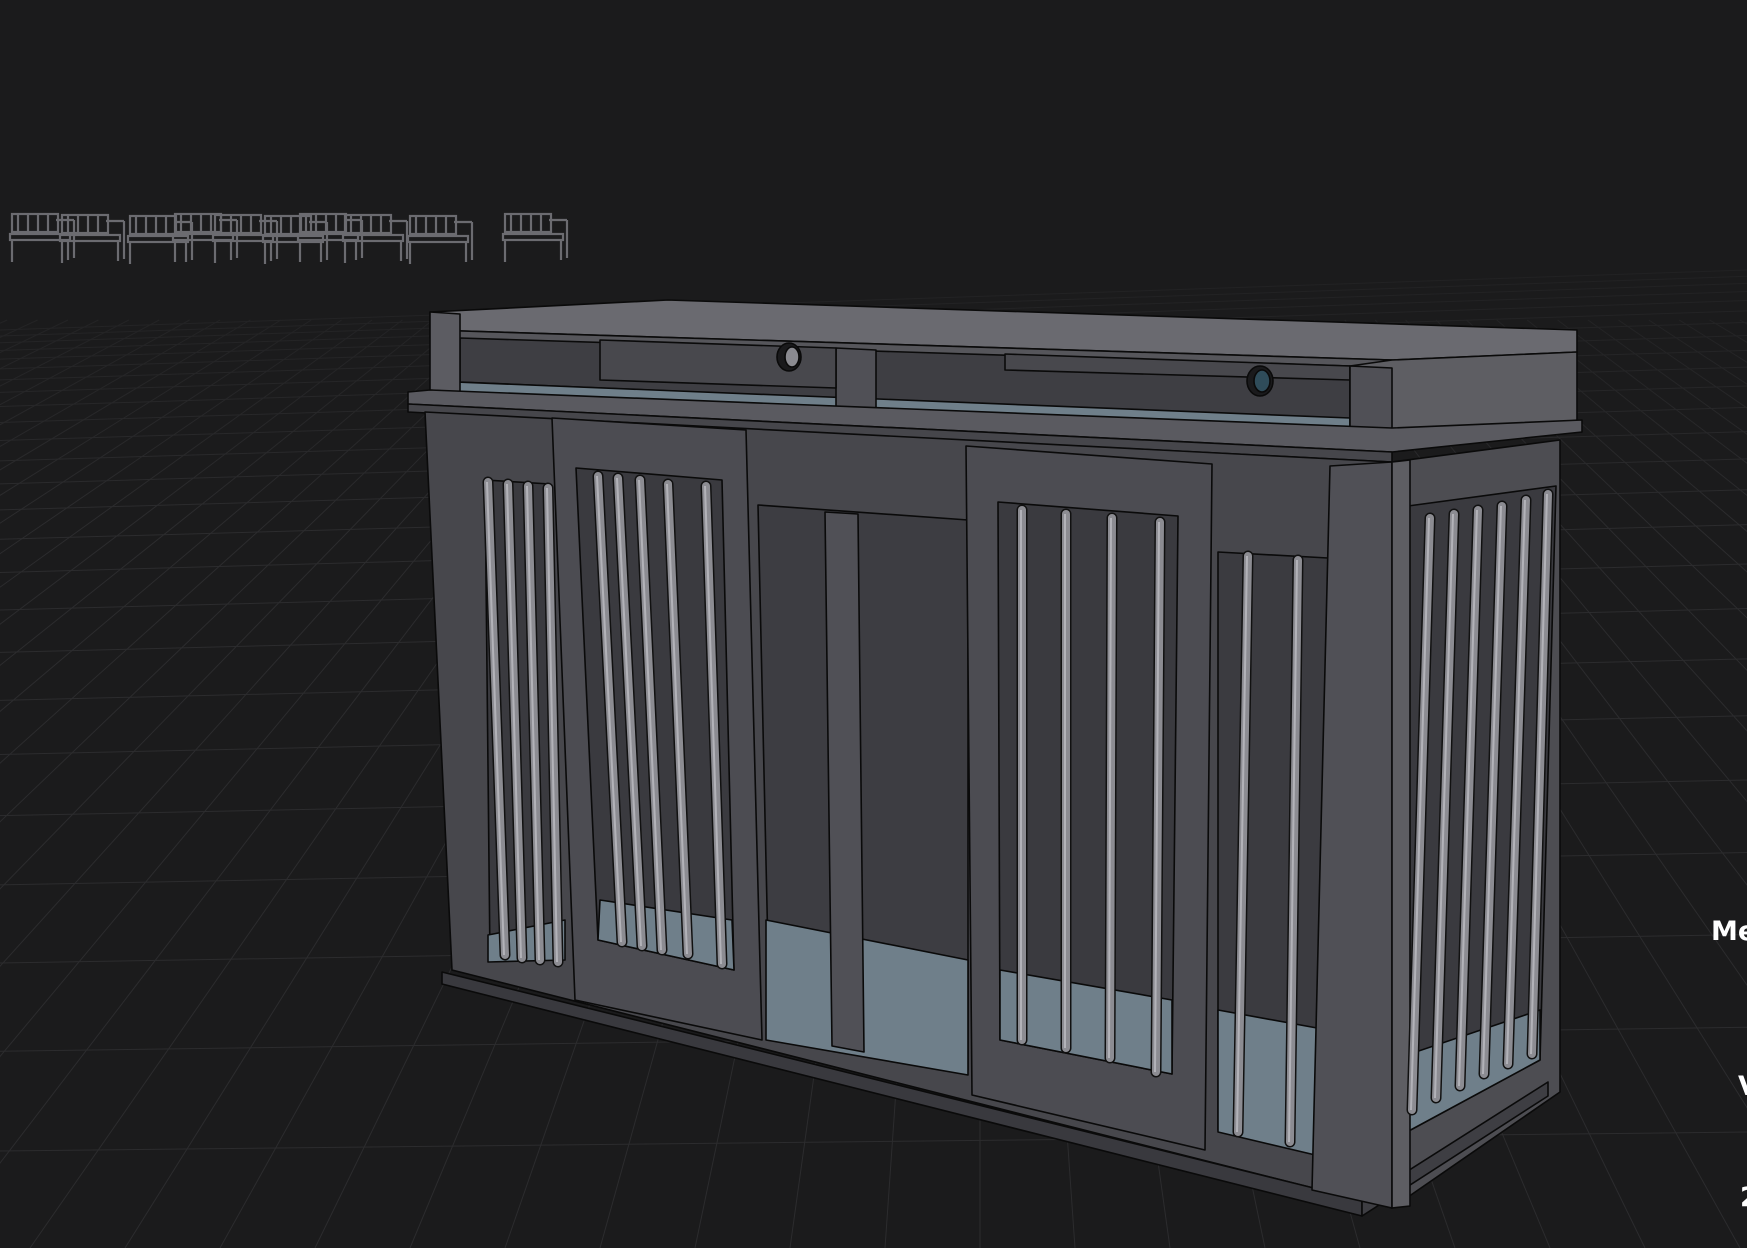 The height and width of the screenshot is (1248, 1747). I want to click on side-panel-label: V, so click(1742, 1086).